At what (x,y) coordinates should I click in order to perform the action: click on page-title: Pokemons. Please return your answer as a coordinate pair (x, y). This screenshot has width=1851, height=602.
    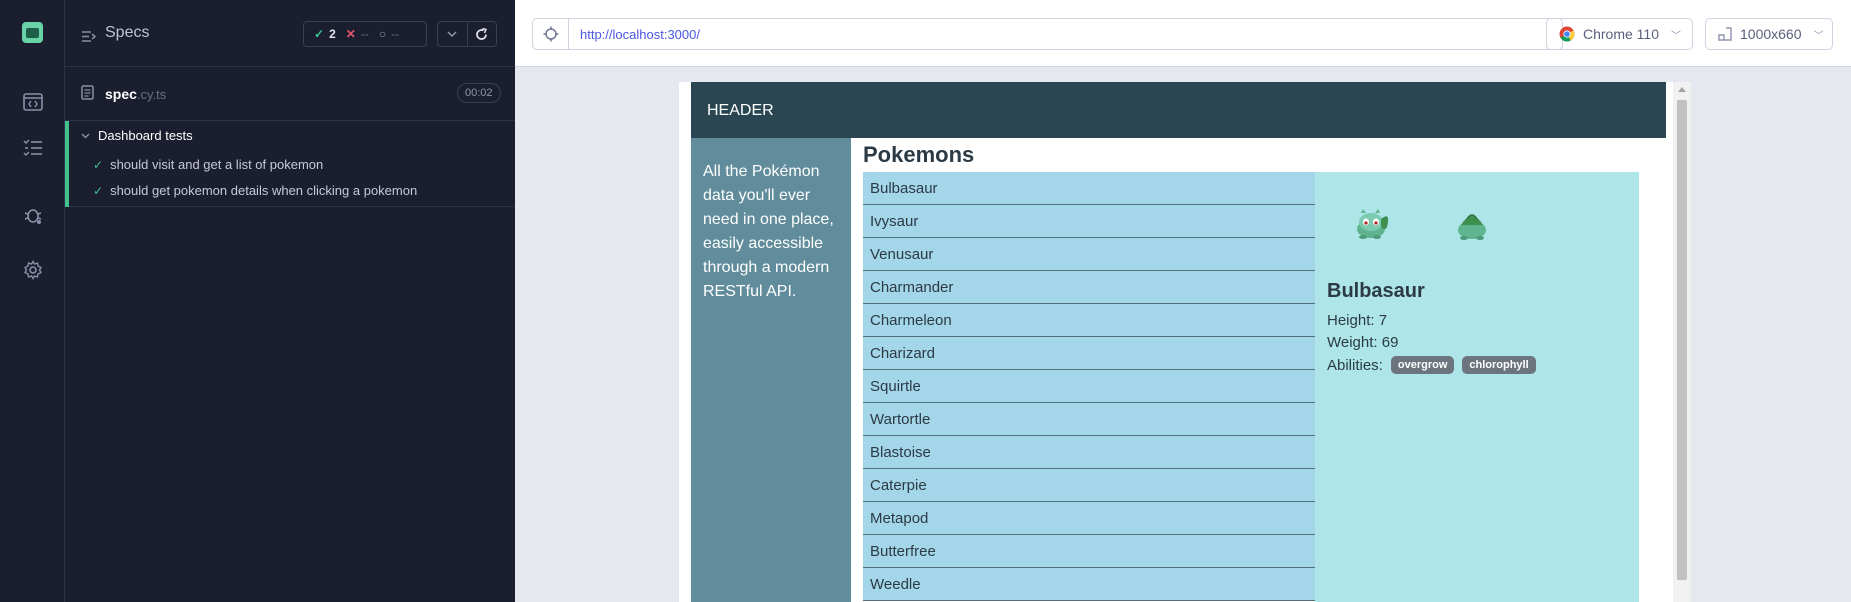
    Looking at the image, I should click on (919, 154).